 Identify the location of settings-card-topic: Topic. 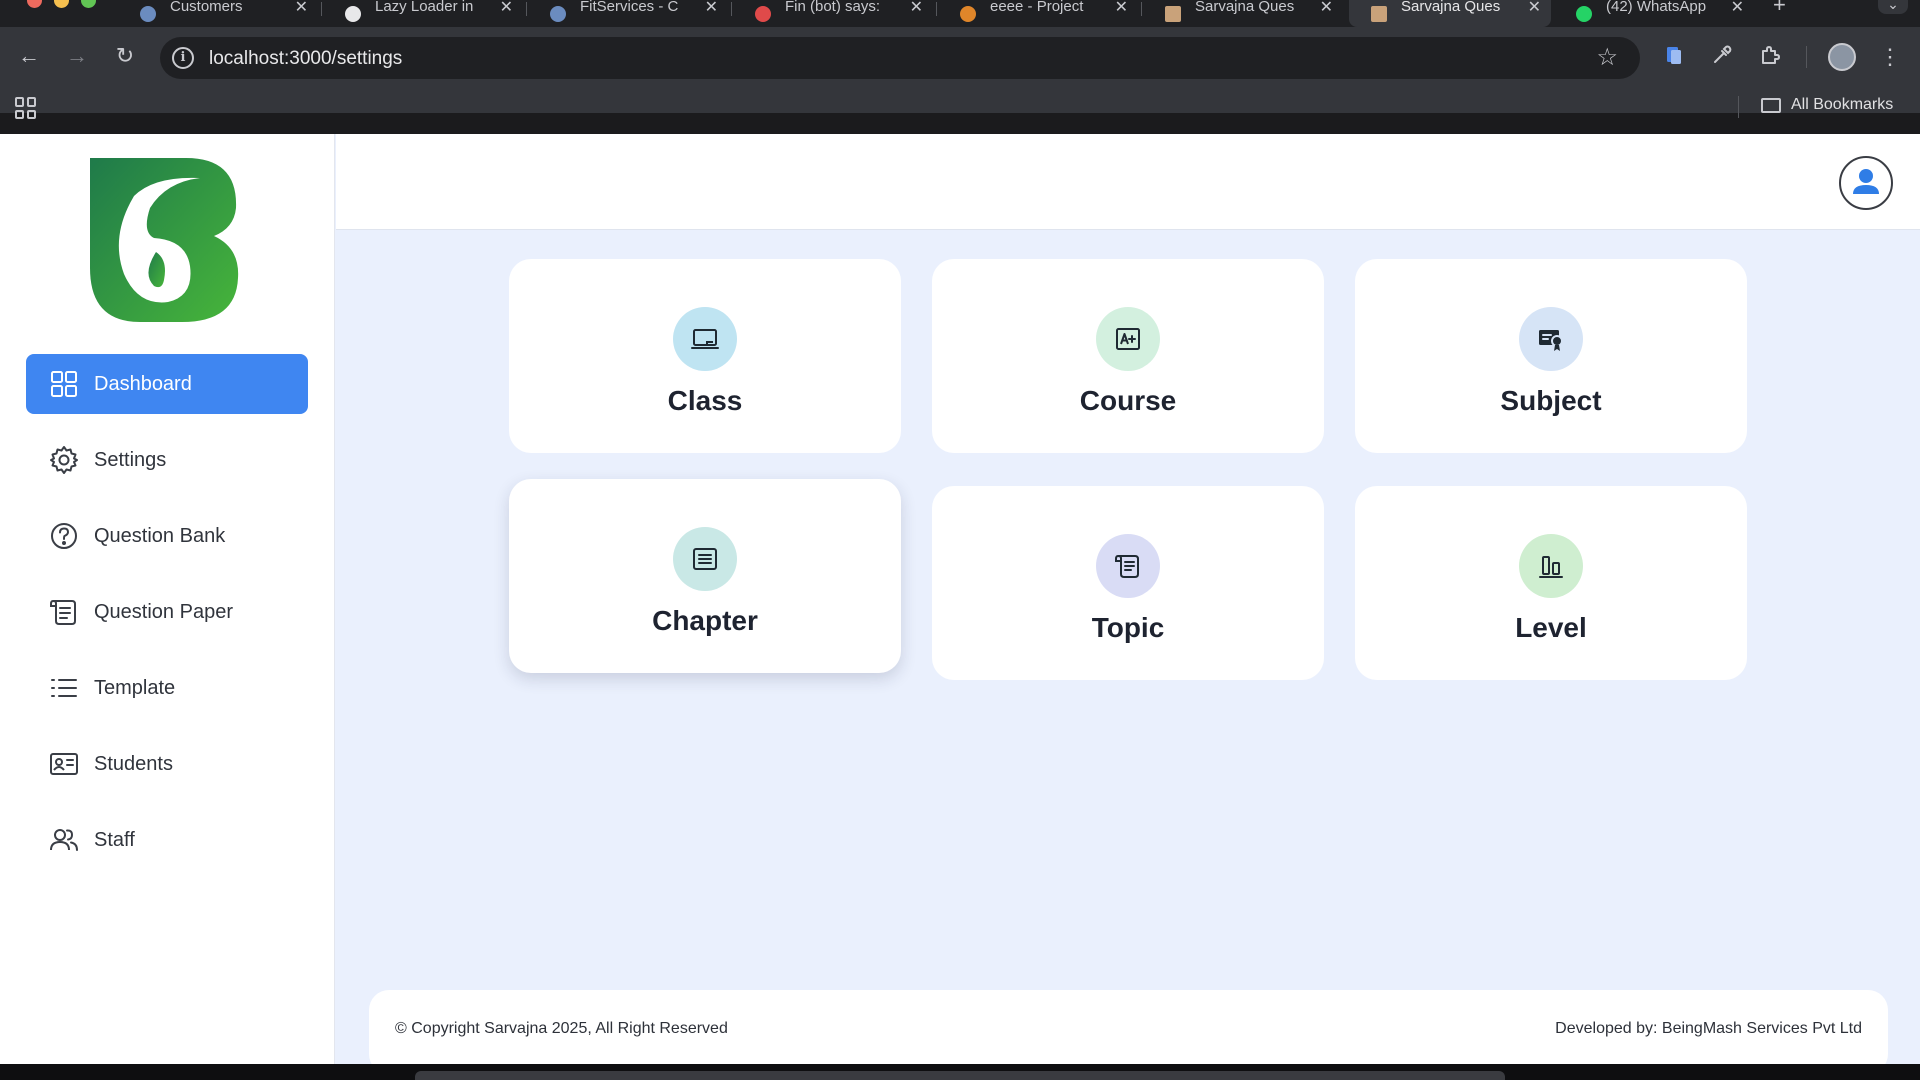
(1128, 583).